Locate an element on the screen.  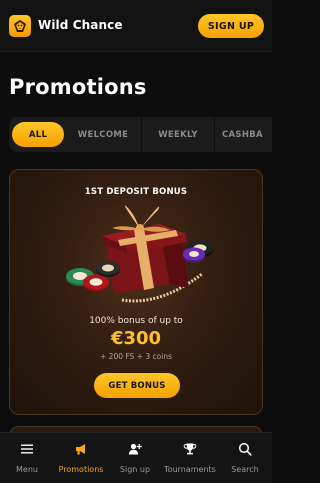
tab-weekly: WEEKLY is located at coordinates (178, 134).